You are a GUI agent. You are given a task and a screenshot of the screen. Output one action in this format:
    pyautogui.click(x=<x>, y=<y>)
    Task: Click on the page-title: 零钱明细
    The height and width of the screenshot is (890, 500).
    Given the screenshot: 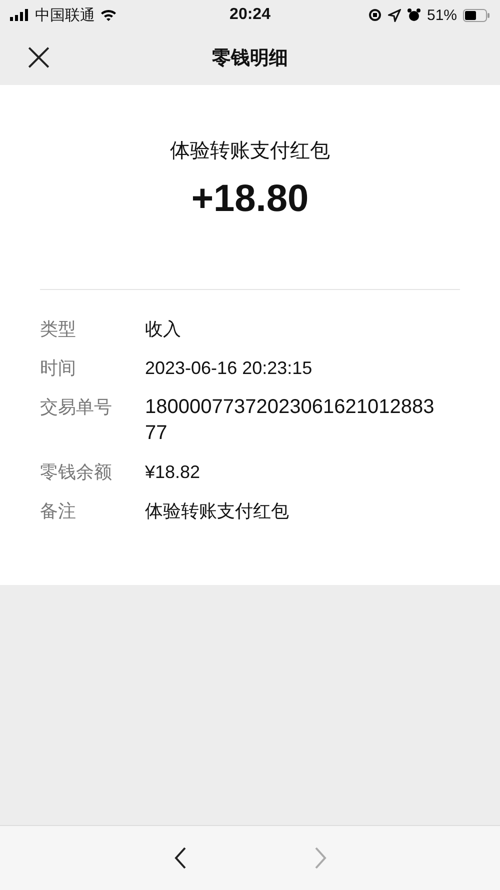 What is the action you would take?
    pyautogui.click(x=250, y=58)
    